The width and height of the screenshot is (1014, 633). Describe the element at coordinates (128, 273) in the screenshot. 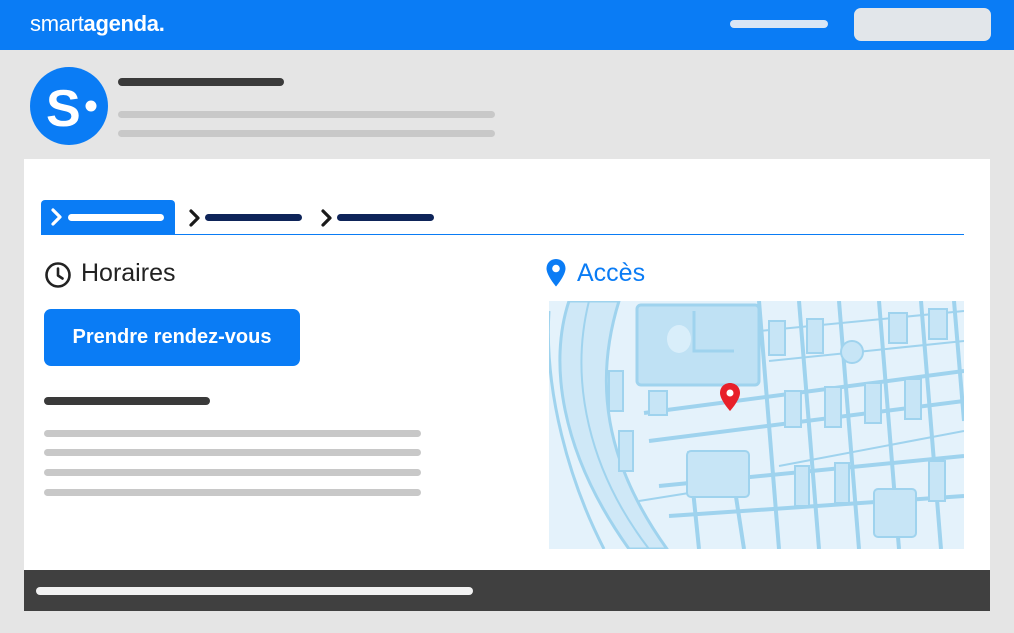

I see `hours-title: Horaires` at that location.